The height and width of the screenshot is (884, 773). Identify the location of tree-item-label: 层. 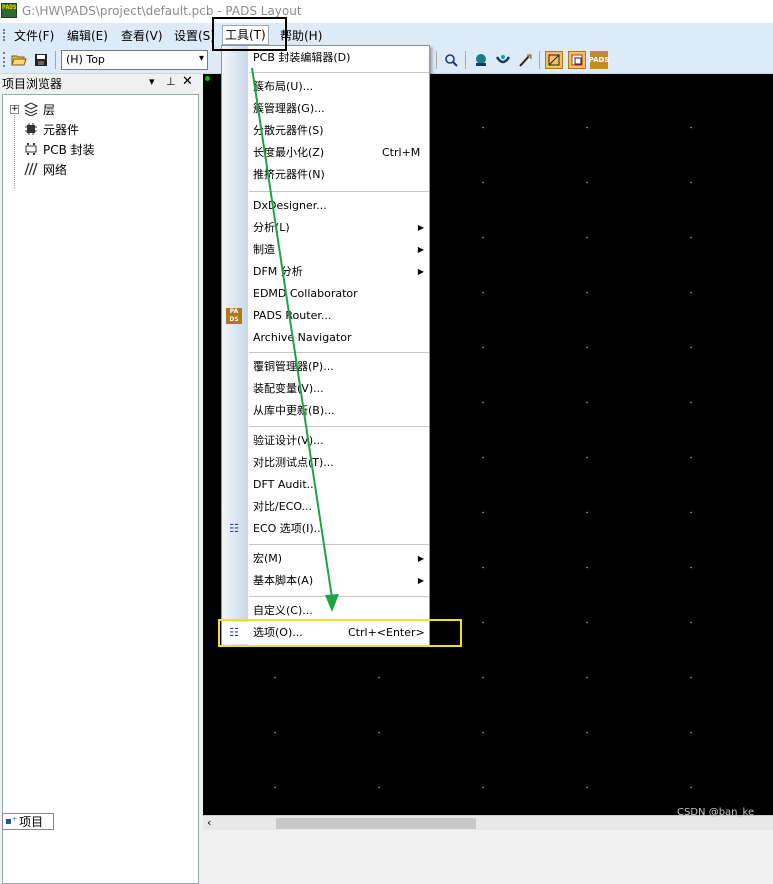
(49, 109).